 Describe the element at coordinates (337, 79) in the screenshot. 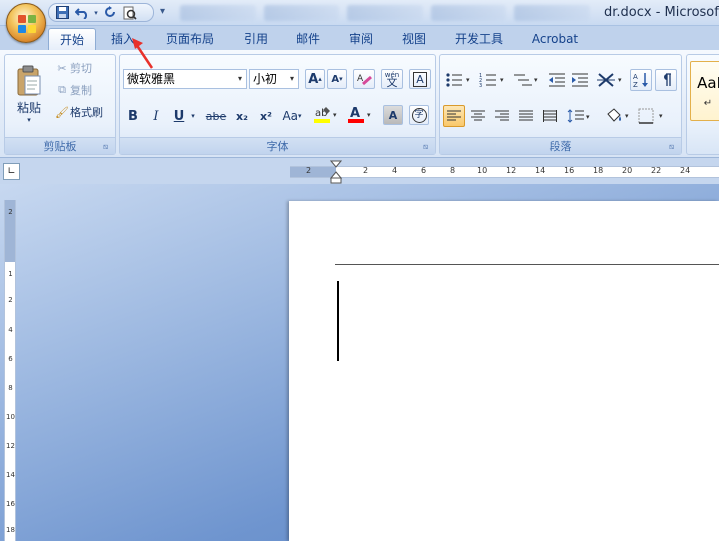

I see `shrink-font-button: A ▾` at that location.